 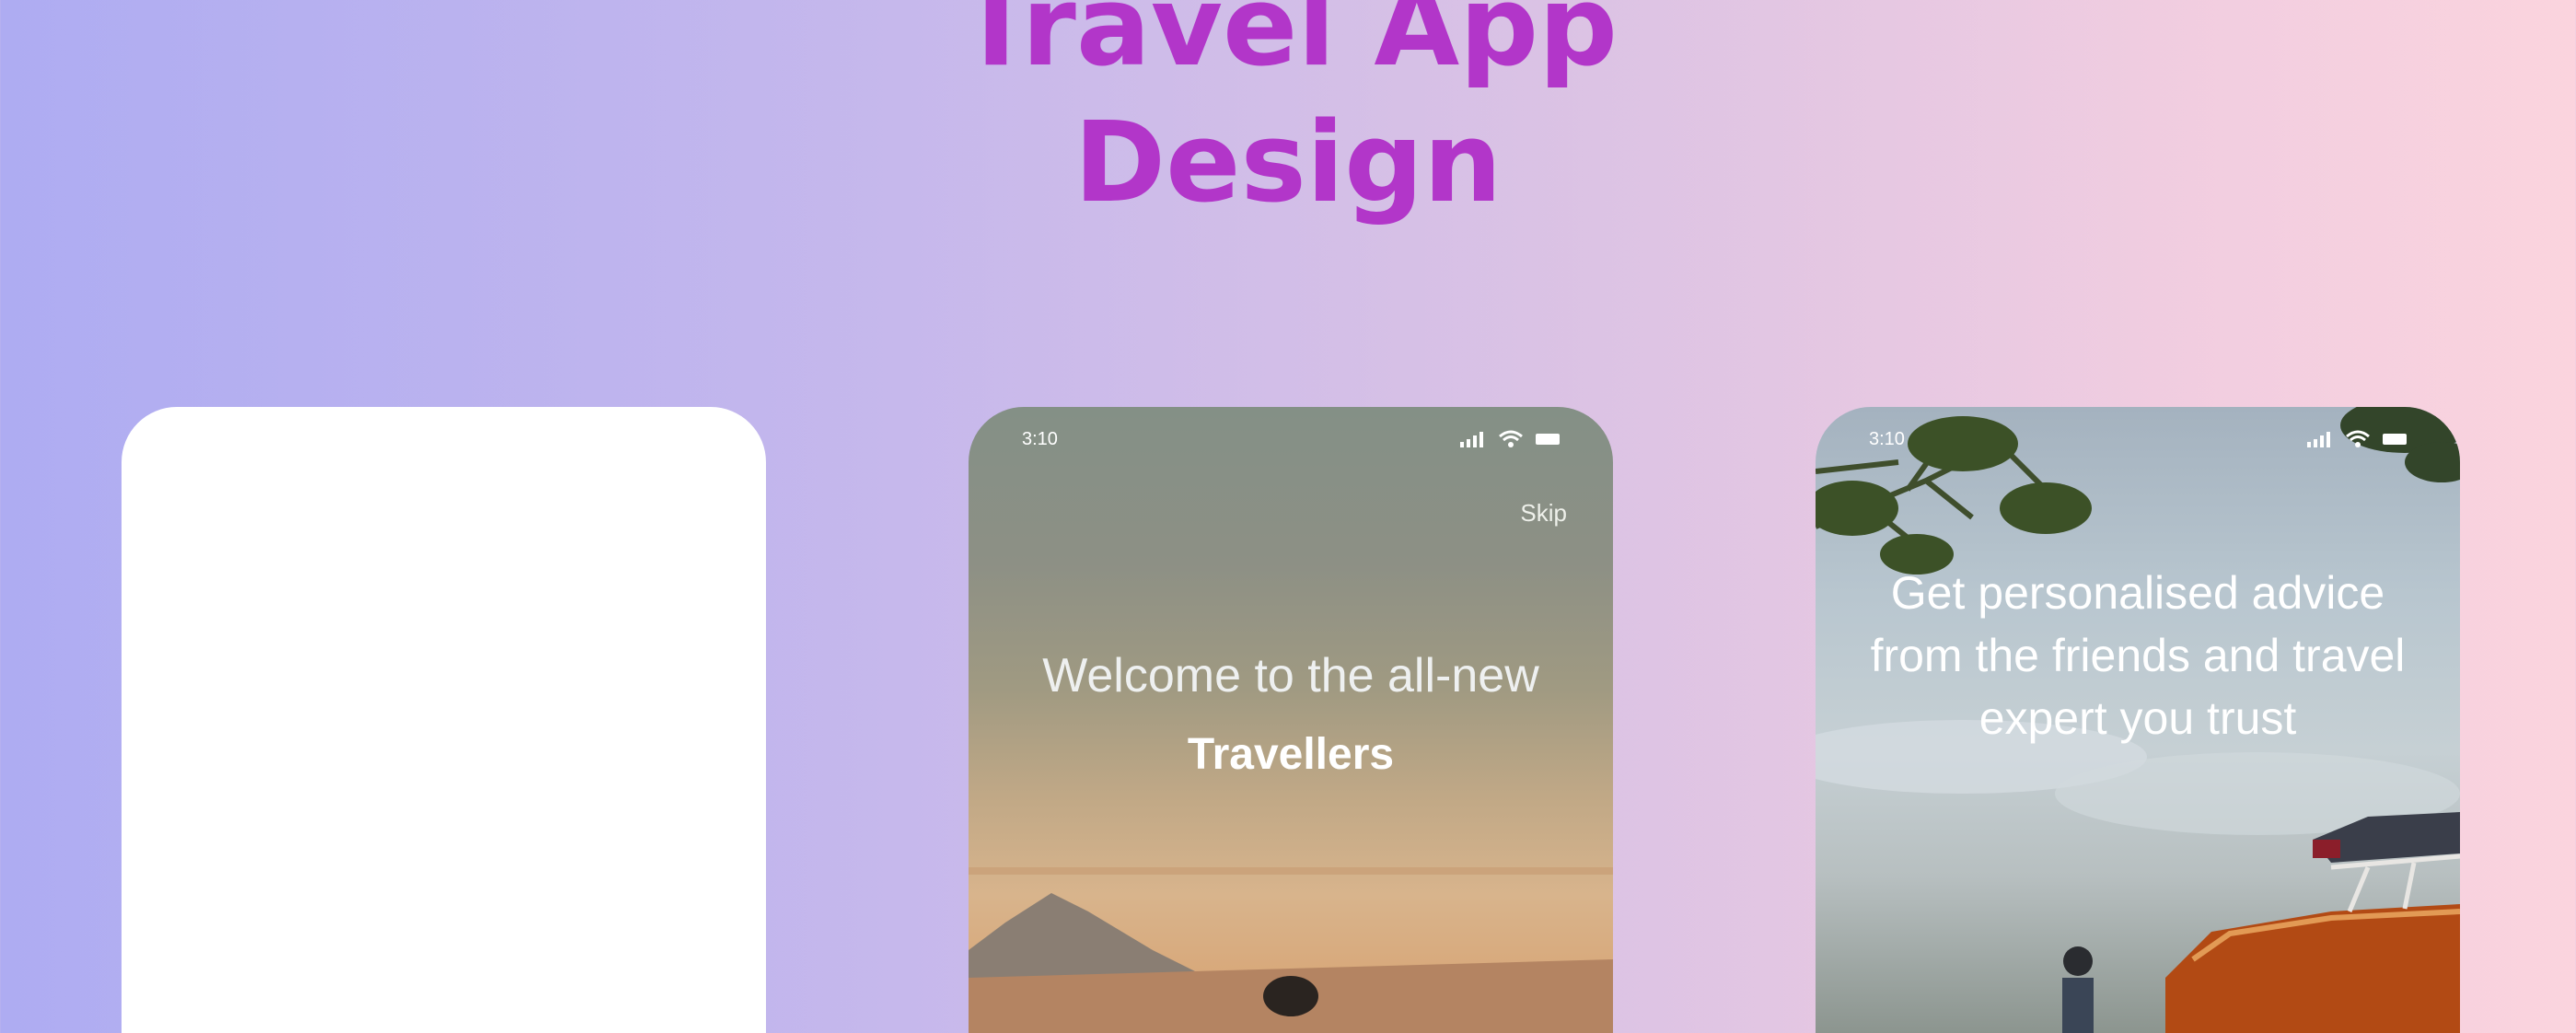 I want to click on page-title-line-2: Design, so click(x=1288, y=163).